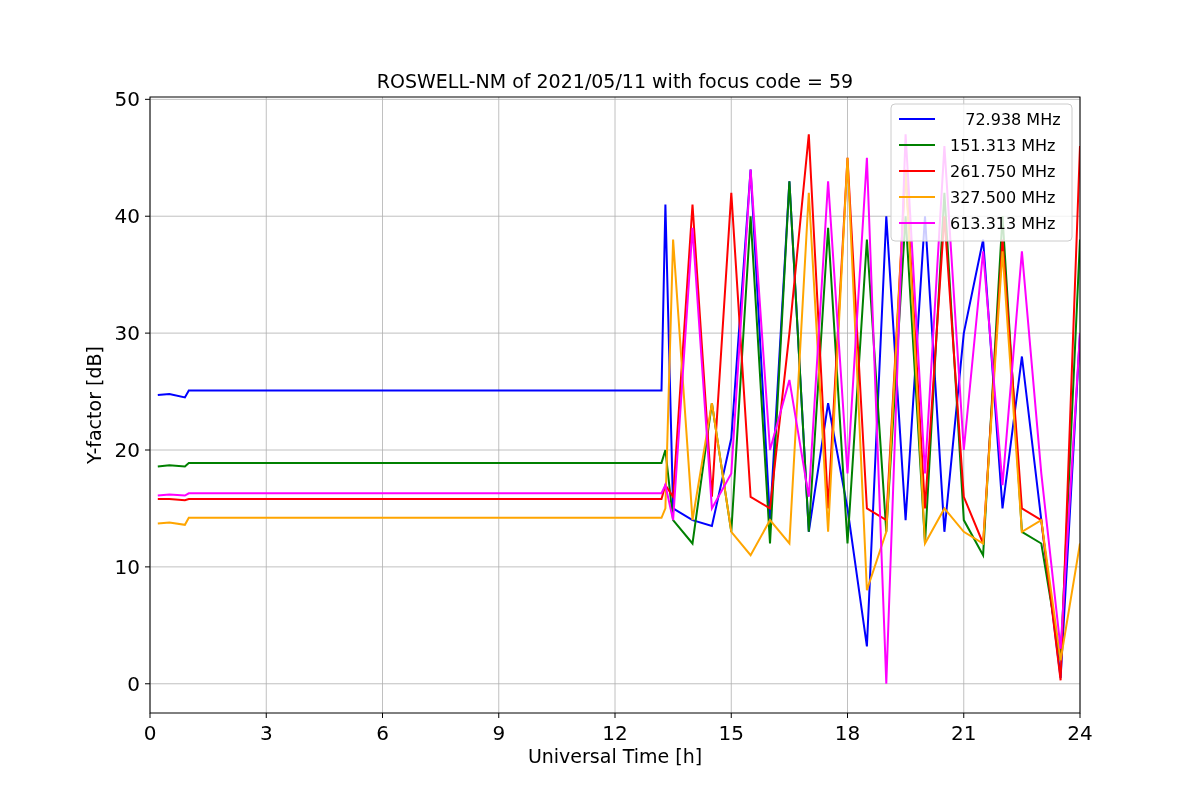 This screenshot has height=800, width=1200. Describe the element at coordinates (731, 733) in the screenshot. I see `x-tick-label: 15` at that location.